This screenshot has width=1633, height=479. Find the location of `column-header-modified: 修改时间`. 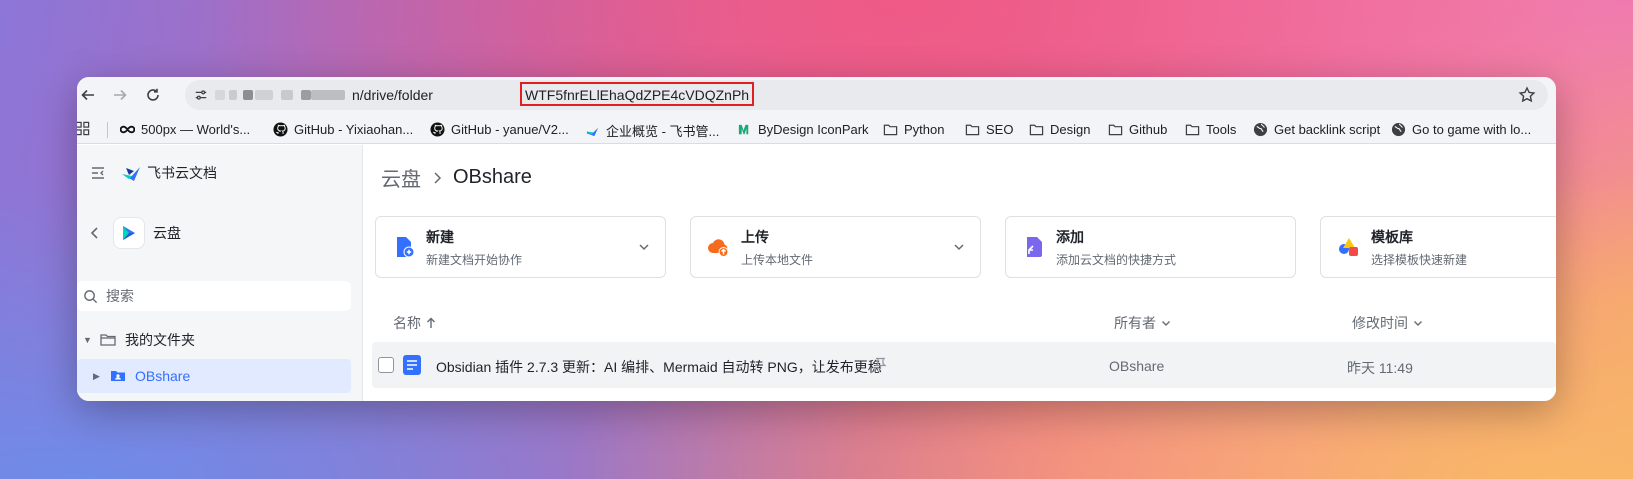

column-header-modified: 修改时间 is located at coordinates (1388, 323).